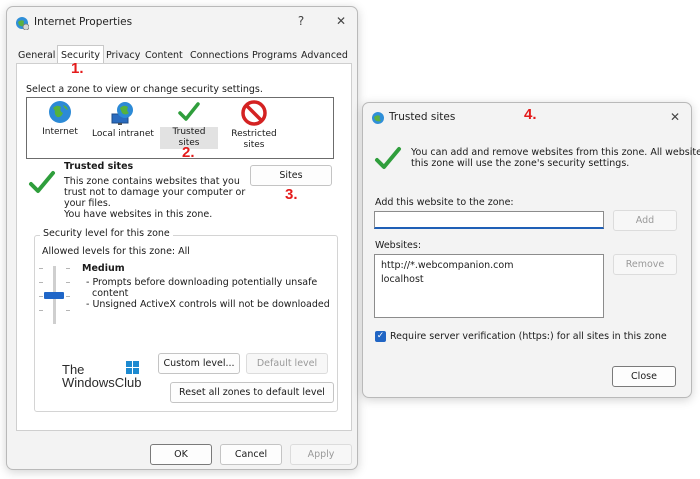 The height and width of the screenshot is (479, 700). I want to click on websites-label: Websites:, so click(398, 245).